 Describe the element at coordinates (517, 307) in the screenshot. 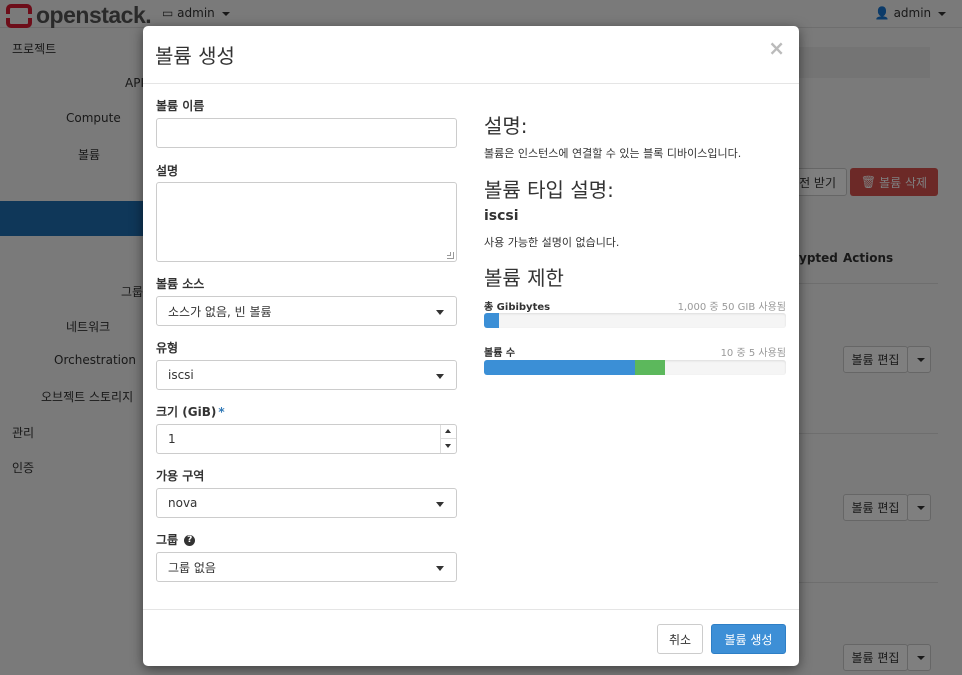

I see `quota-gigabytes-label: 총 Gibibytes` at that location.